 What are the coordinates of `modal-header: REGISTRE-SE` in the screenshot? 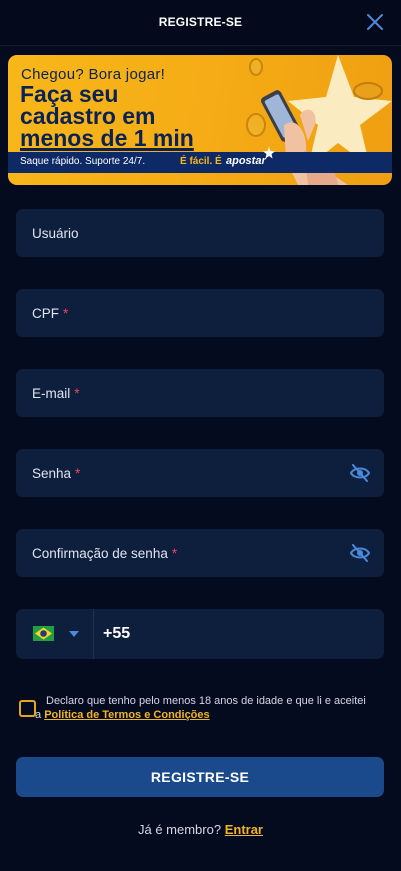 It's located at (200, 23).